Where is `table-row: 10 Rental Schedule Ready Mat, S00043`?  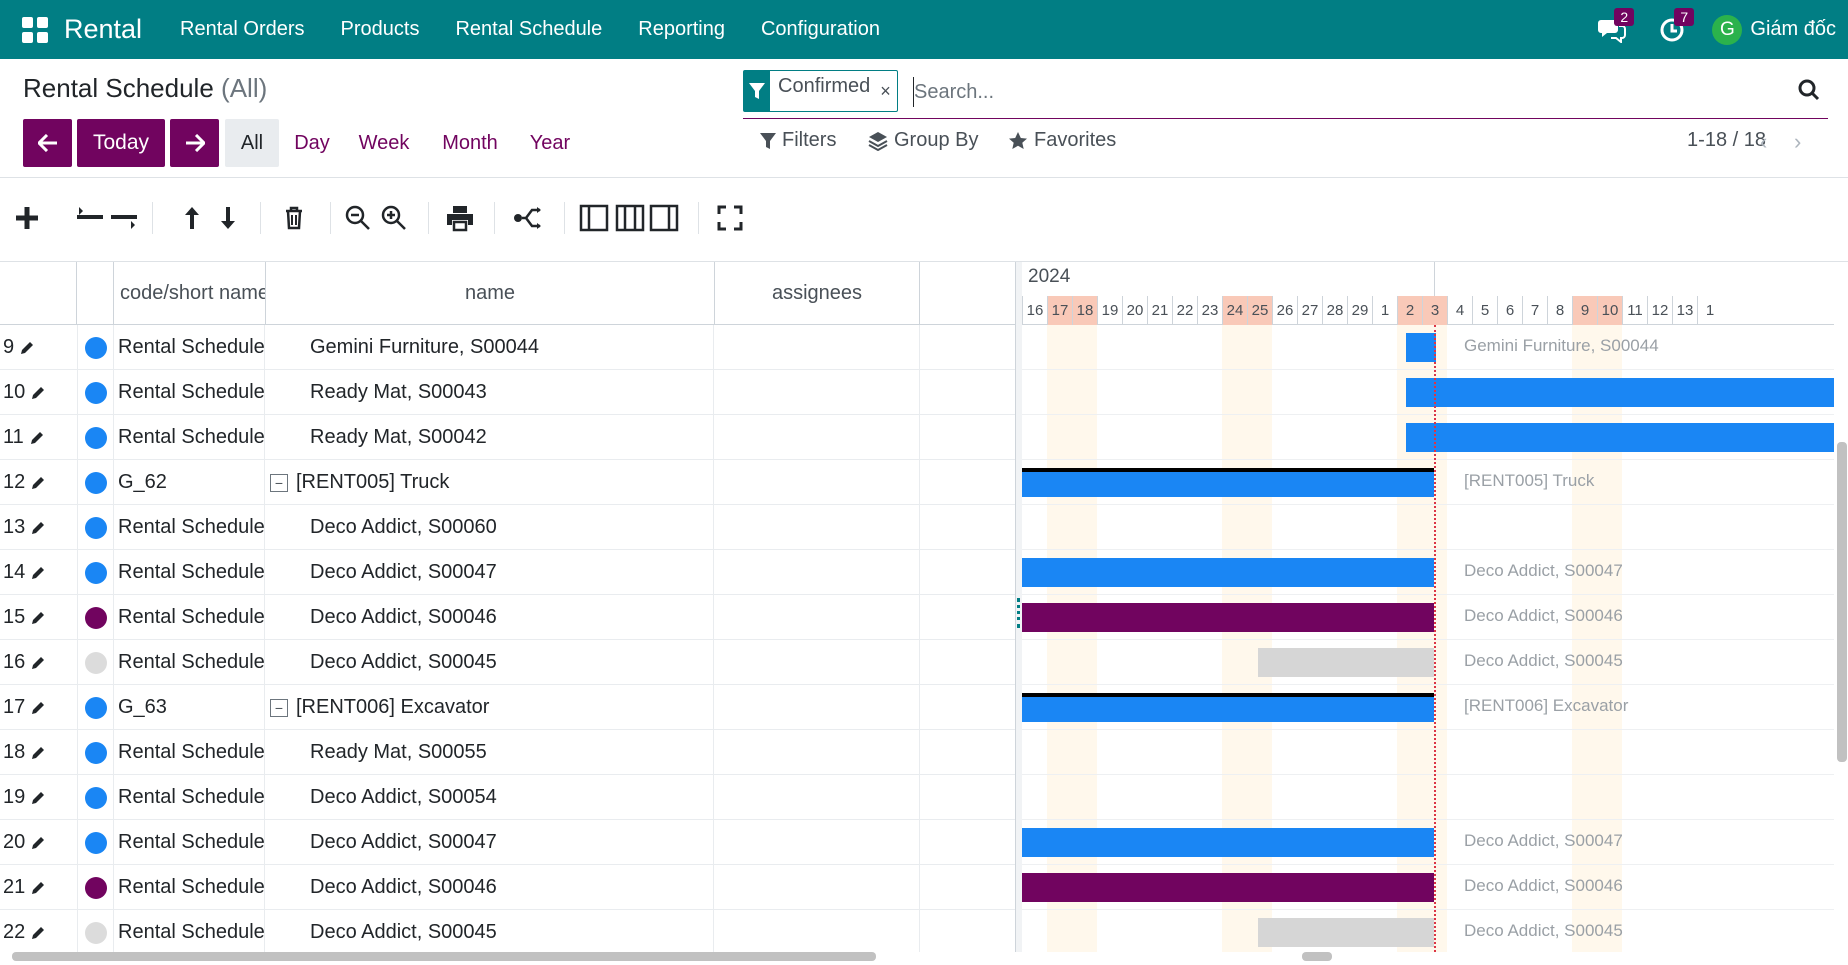 table-row: 10 Rental Schedule Ready Mat, S00043 is located at coordinates (507, 392).